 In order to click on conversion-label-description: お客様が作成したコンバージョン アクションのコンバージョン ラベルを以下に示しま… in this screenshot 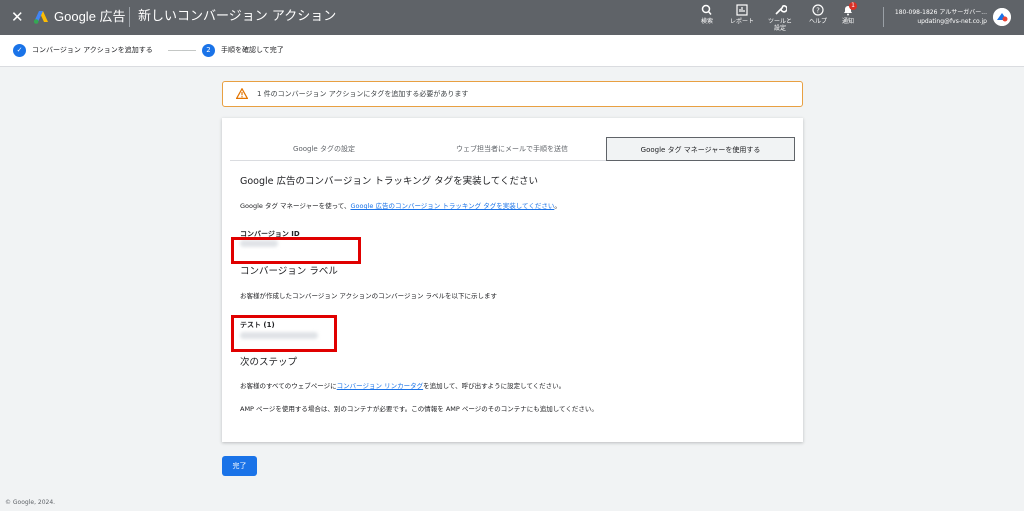, I will do `click(369, 296)`.